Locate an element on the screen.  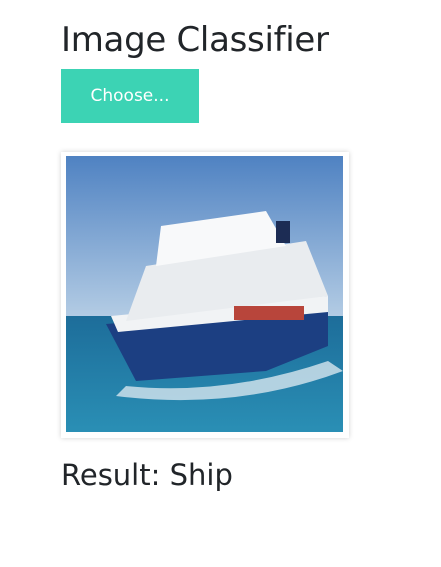
result-label: Result: is located at coordinates (111, 475).